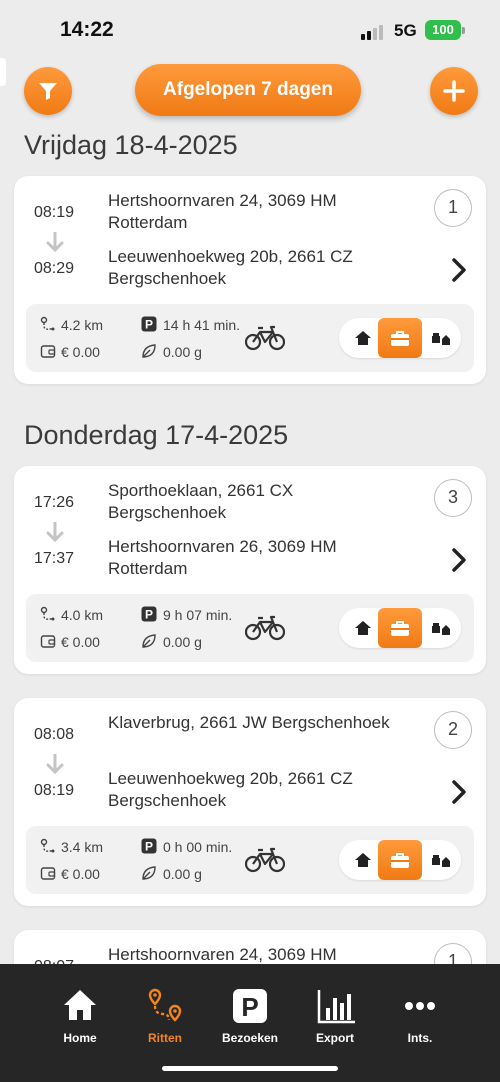 Image resolution: width=500 pixels, height=1082 pixels. I want to click on nav-ritten-label: Ritten, so click(165, 1038).